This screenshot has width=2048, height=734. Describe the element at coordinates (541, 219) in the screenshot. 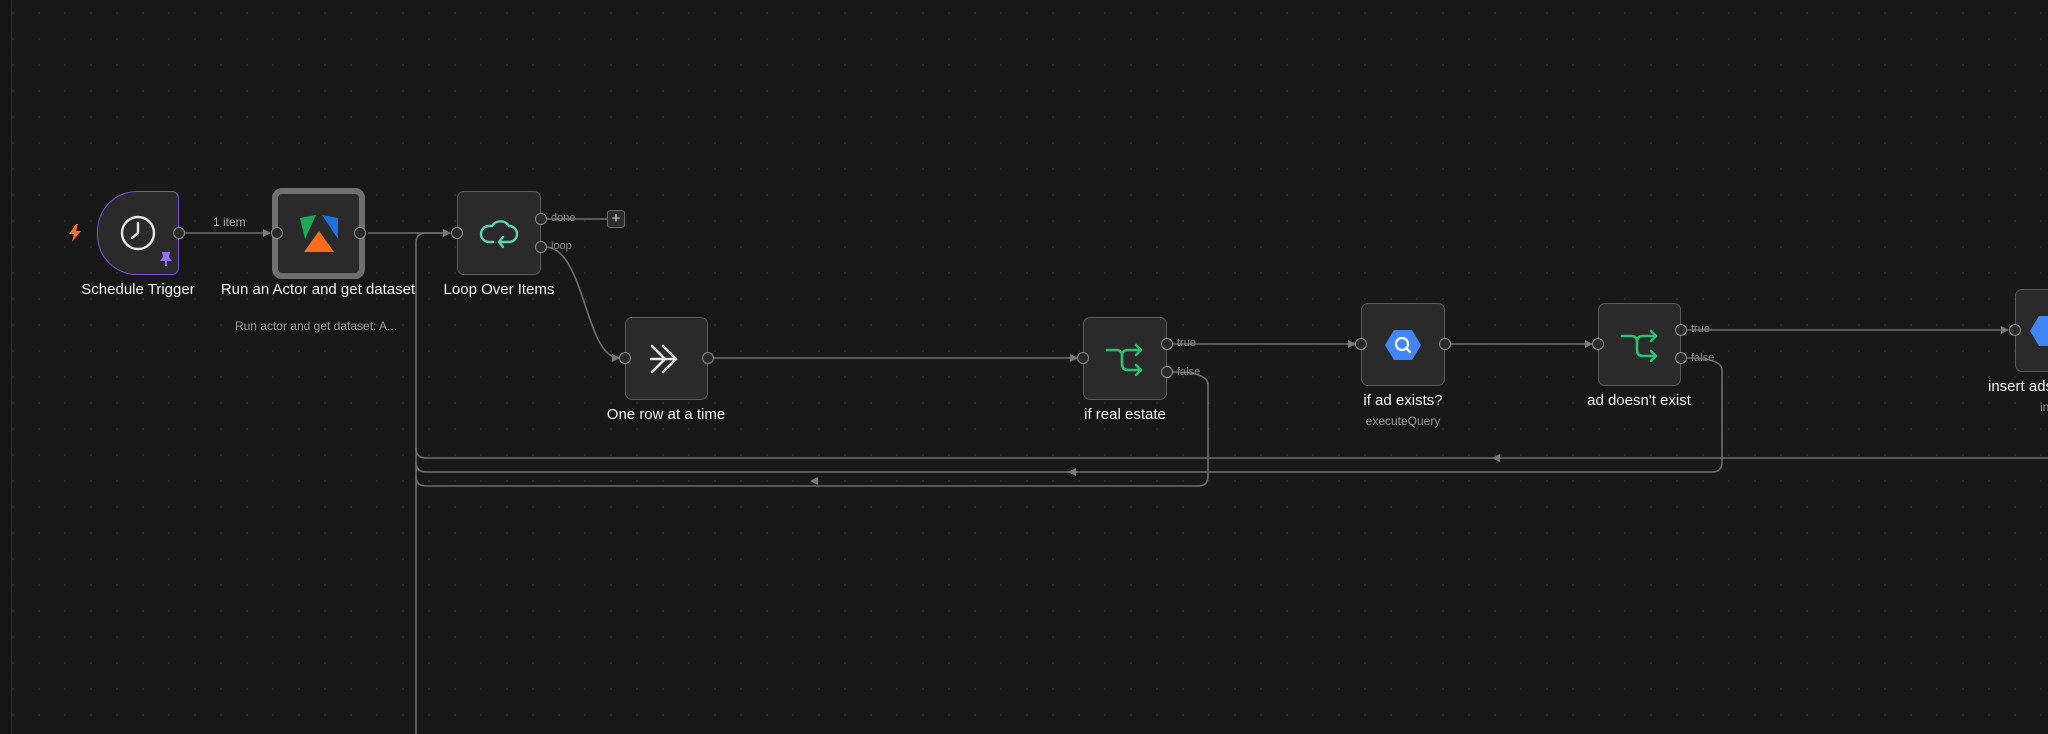

I see `loop-done-handle` at that location.